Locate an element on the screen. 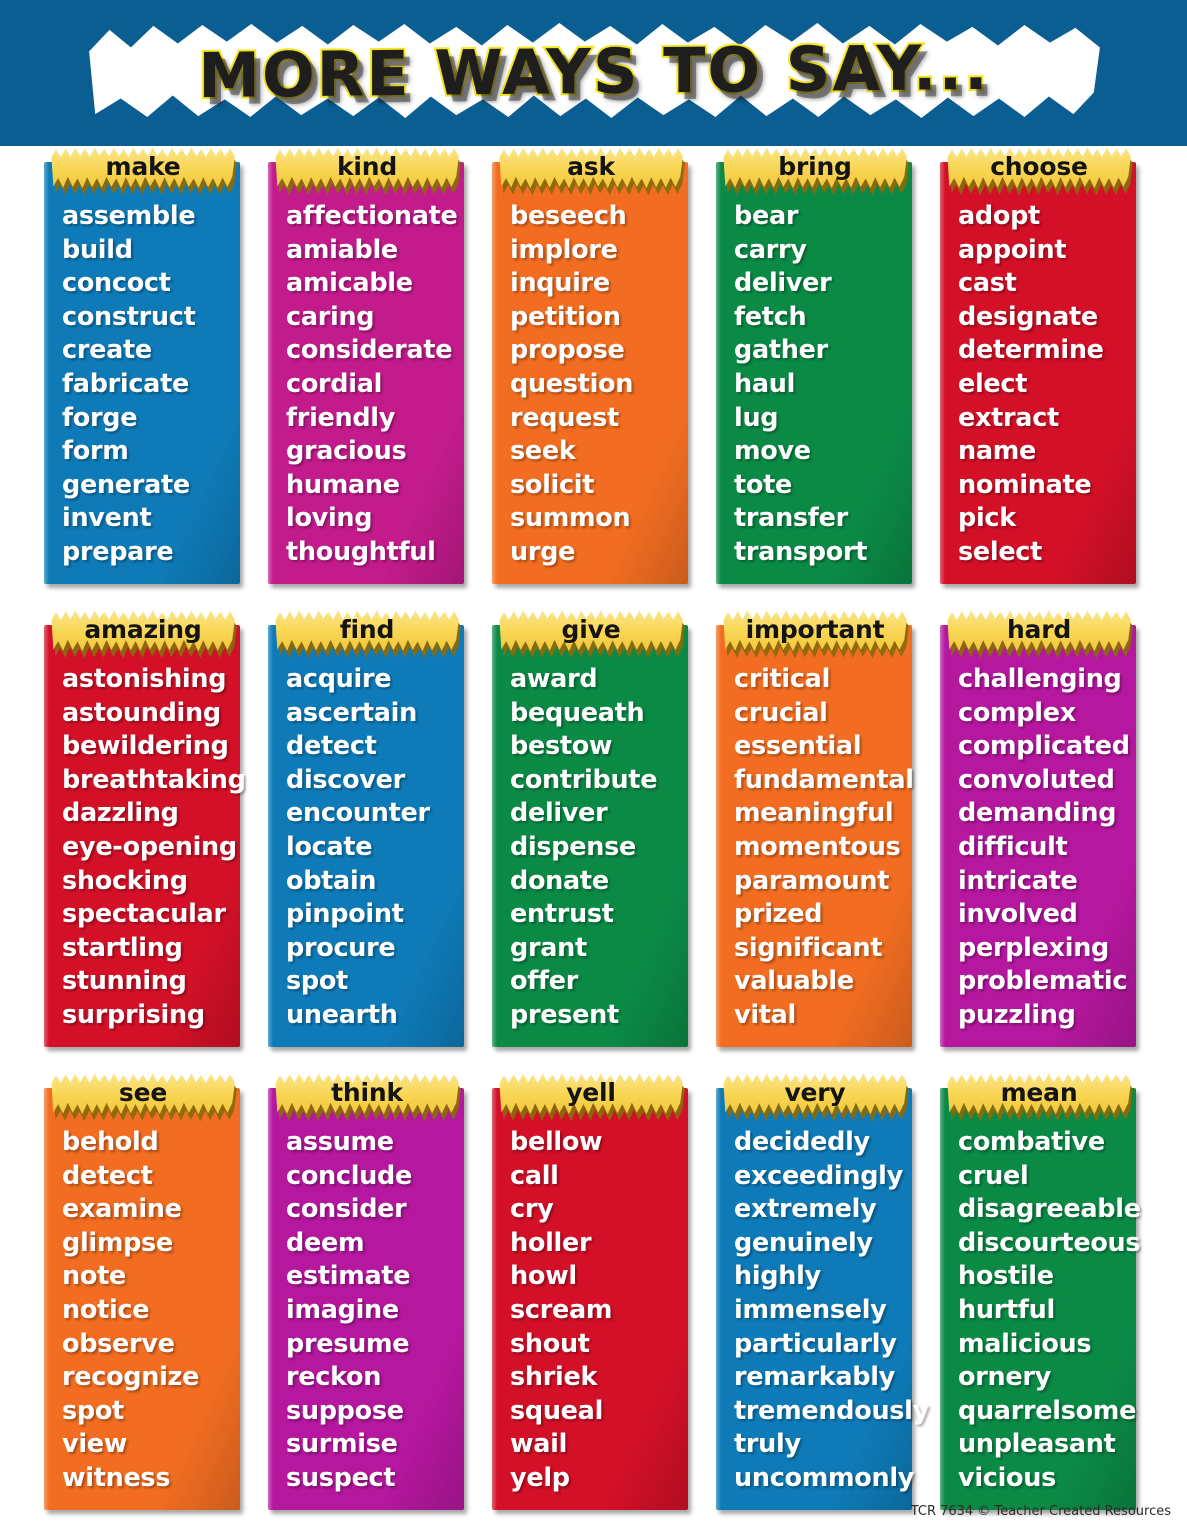  list-item: vicious is located at coordinates (1007, 1477).